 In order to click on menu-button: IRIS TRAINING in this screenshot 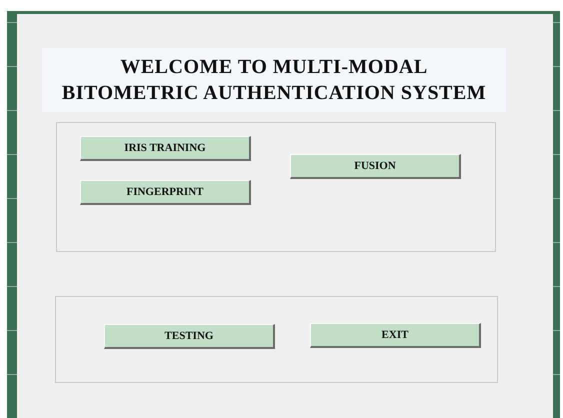, I will do `click(165, 148)`.